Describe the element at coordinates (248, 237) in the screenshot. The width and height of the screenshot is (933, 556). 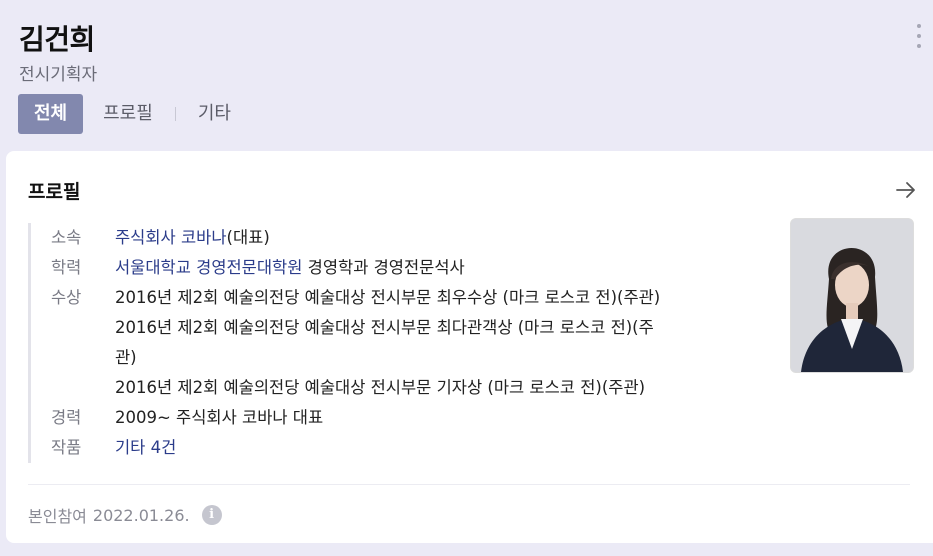
I see `affiliation-suffix: (대표)` at that location.